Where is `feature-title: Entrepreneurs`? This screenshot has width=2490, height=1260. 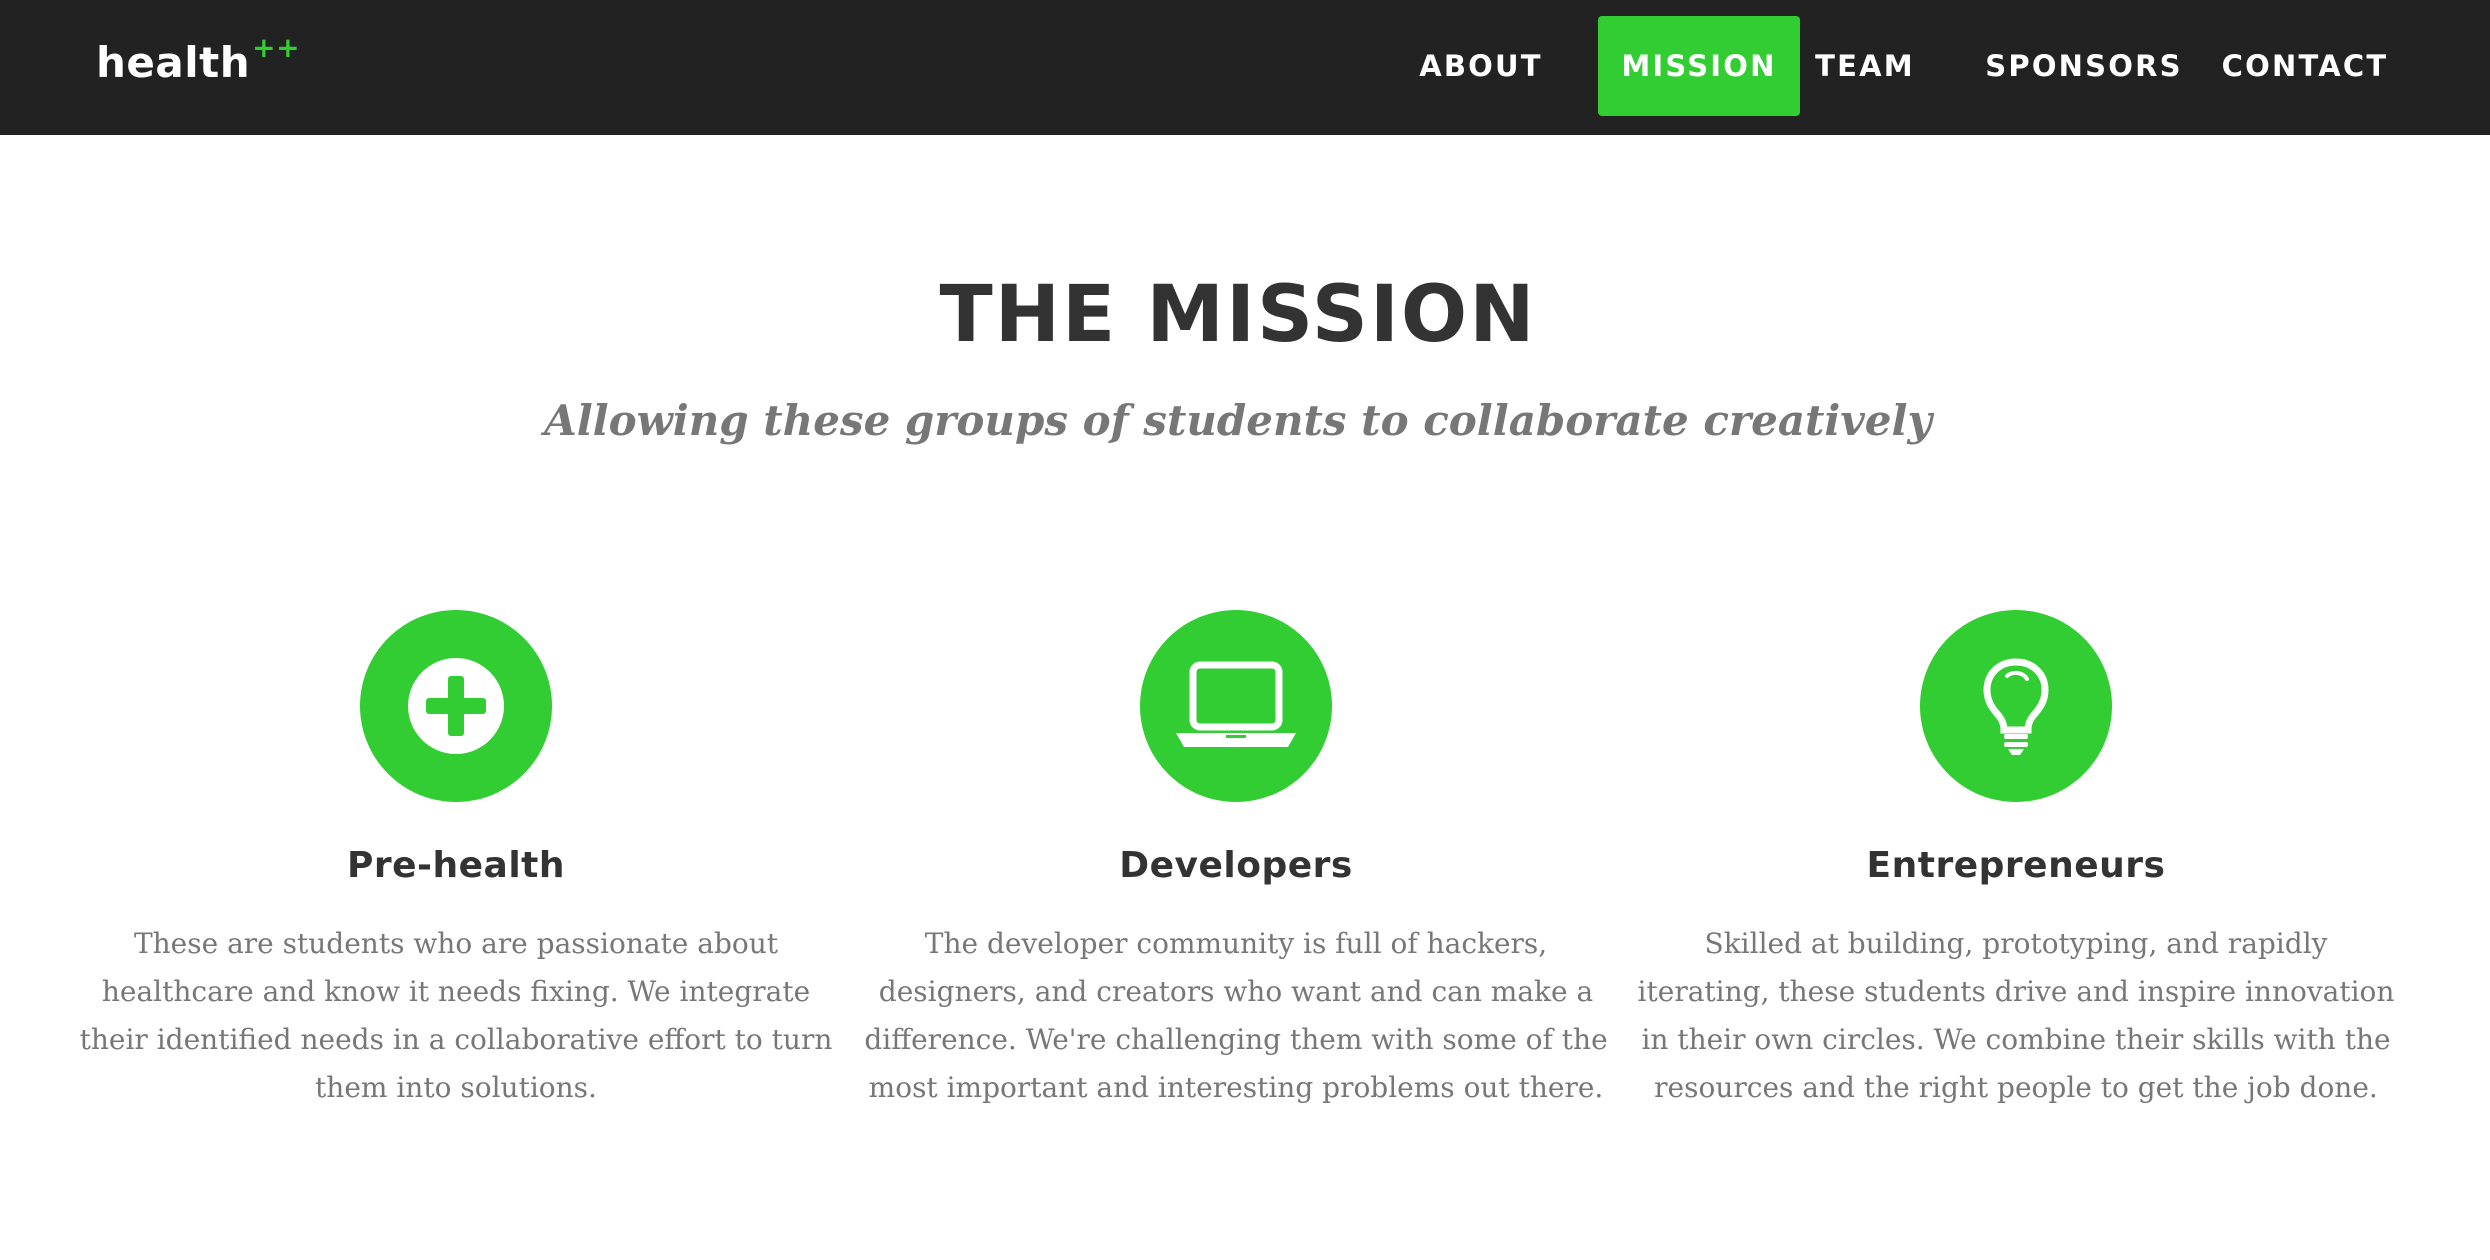 feature-title: Entrepreneurs is located at coordinates (2016, 865).